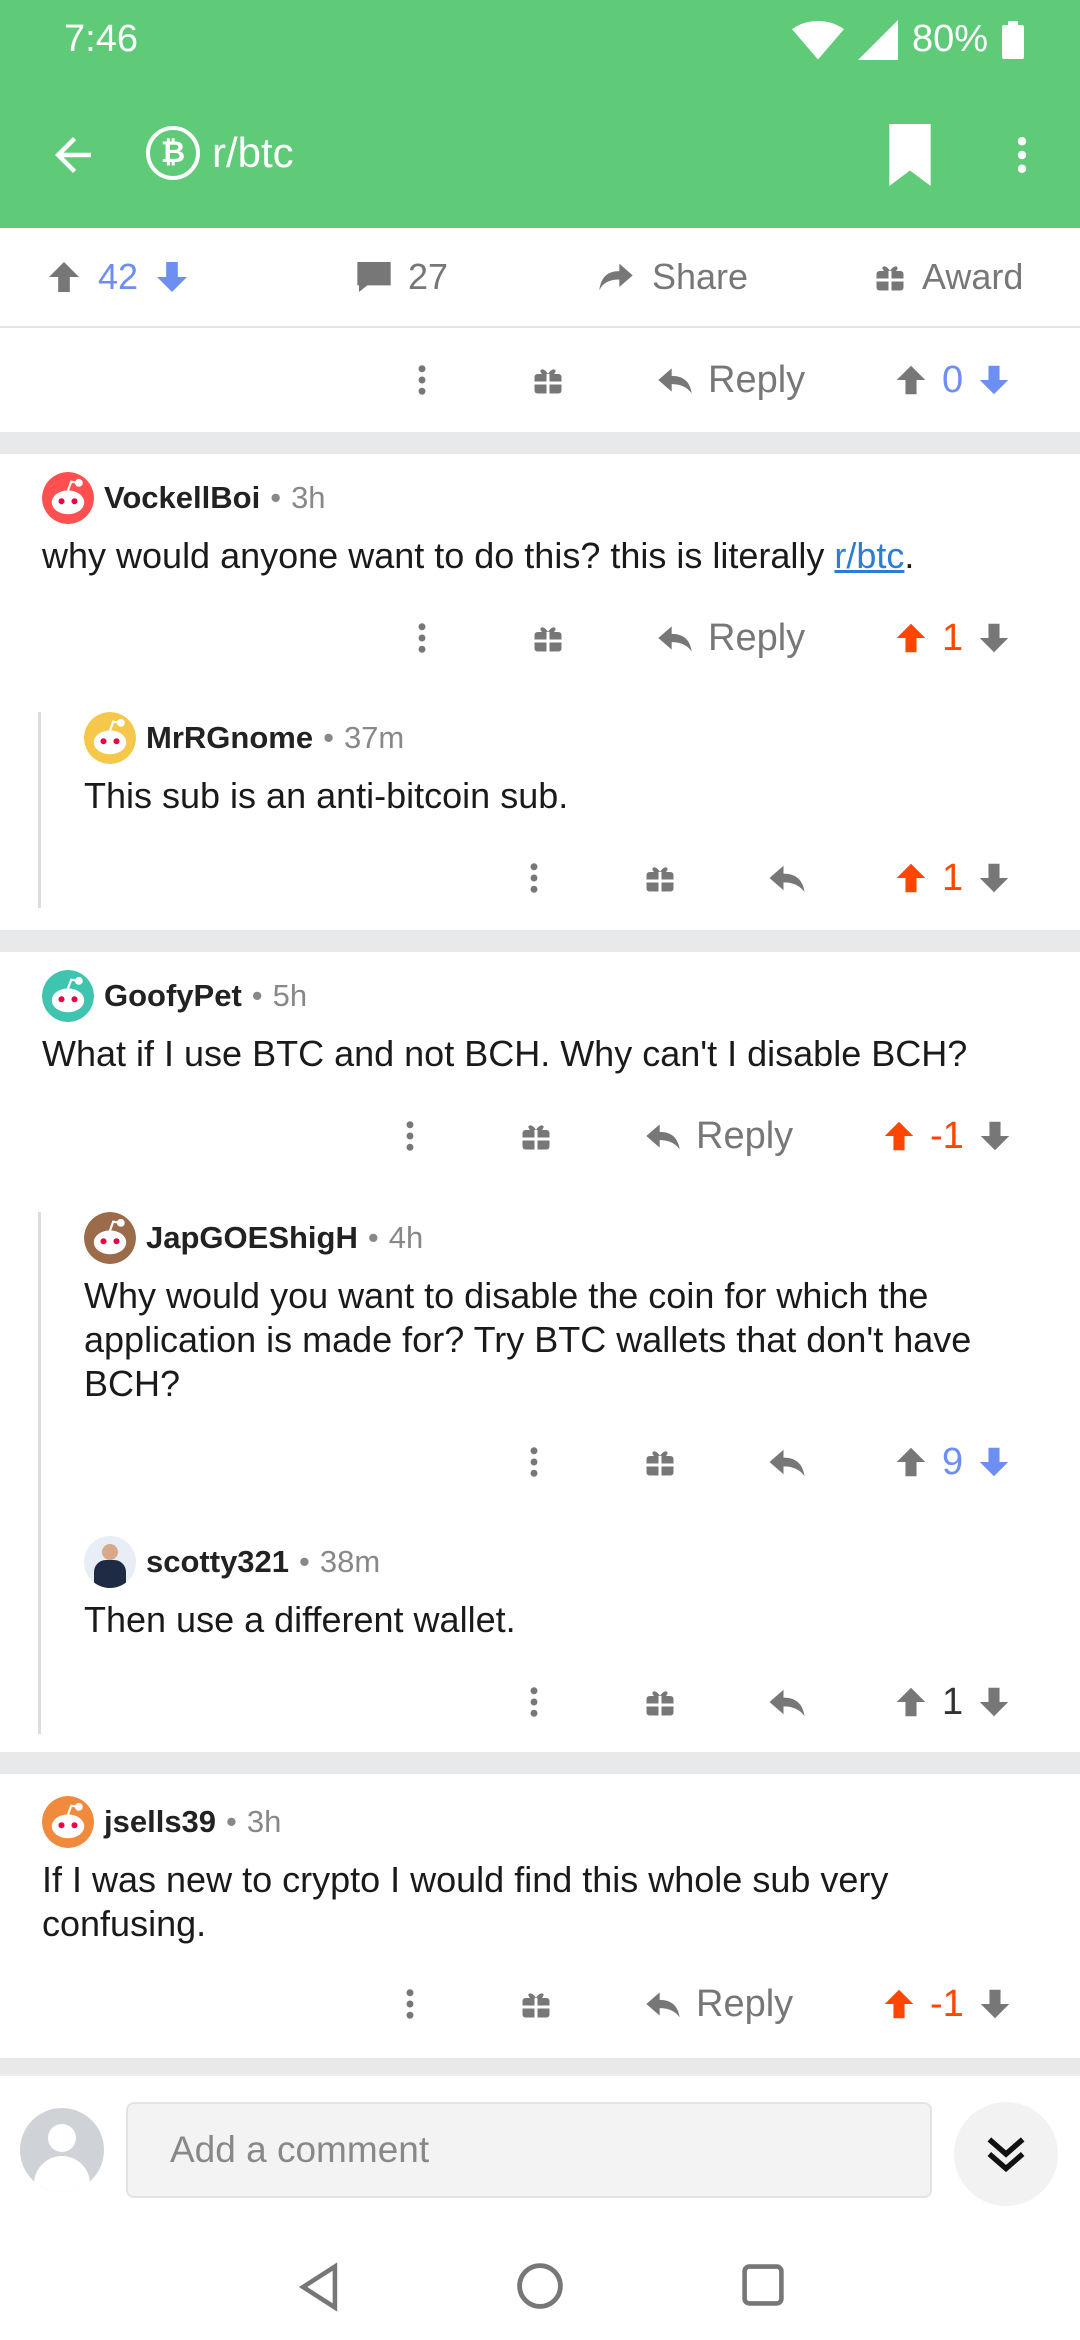 This screenshot has height=2340, width=1080. Describe the element at coordinates (220, 153) in the screenshot. I see `subreddit-title: ₿ r/btc` at that location.